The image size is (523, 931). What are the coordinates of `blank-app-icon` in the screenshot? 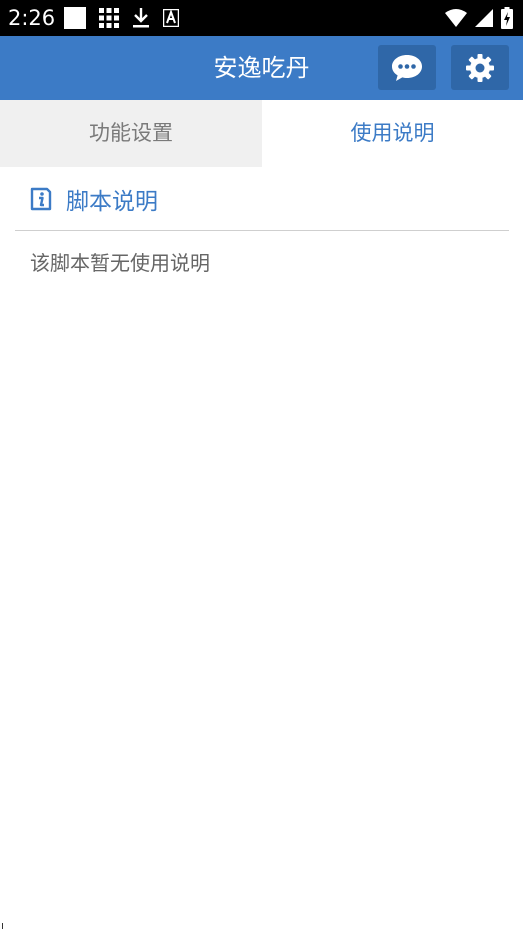 It's located at (75, 18).